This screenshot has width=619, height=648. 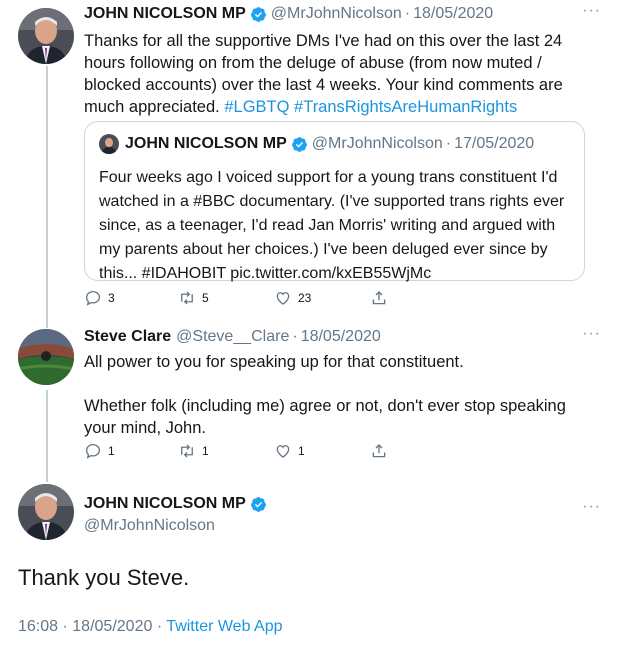 What do you see at coordinates (405, 107) in the screenshot?
I see `hashtag-link: #TransRightsAreHumanRights` at bounding box center [405, 107].